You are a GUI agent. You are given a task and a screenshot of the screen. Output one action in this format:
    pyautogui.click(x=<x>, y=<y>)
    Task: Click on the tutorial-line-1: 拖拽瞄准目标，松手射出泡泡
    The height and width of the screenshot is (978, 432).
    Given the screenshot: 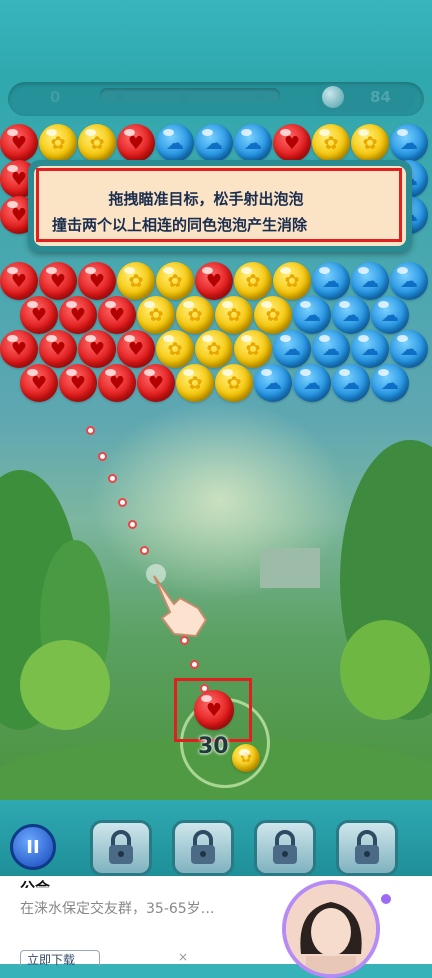 What is the action you would take?
    pyautogui.click(x=206, y=199)
    